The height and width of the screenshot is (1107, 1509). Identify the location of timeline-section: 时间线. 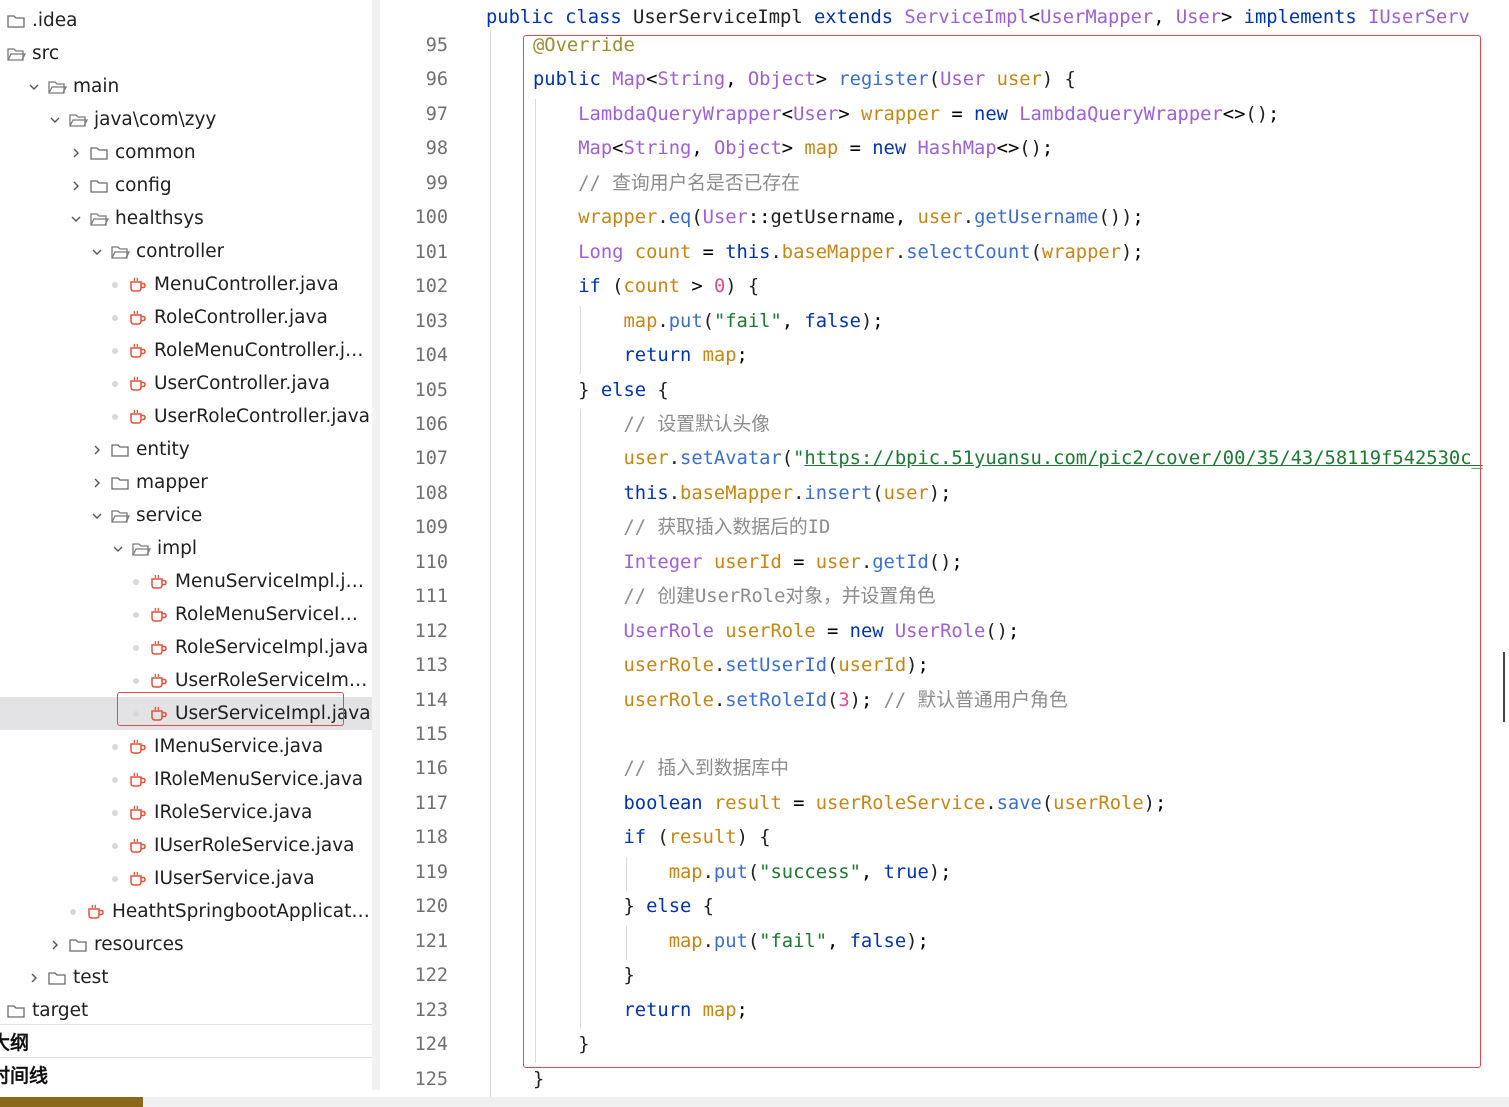
(186, 1073).